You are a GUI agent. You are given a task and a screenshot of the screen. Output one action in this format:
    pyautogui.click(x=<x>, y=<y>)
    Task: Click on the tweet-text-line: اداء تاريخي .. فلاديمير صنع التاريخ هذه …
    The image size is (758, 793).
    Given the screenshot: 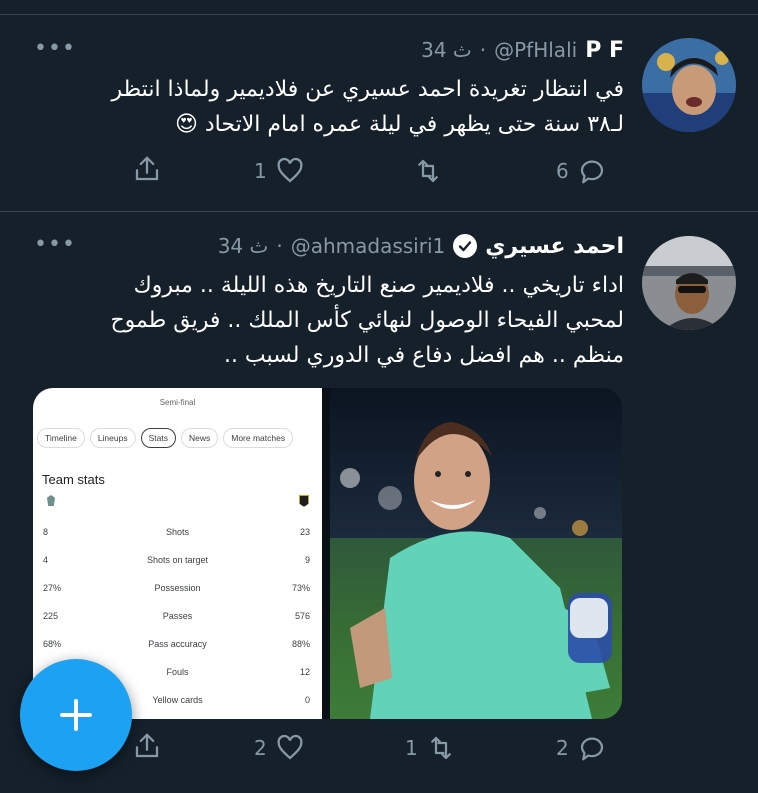 What is the action you would take?
    pyautogui.click(x=378, y=285)
    